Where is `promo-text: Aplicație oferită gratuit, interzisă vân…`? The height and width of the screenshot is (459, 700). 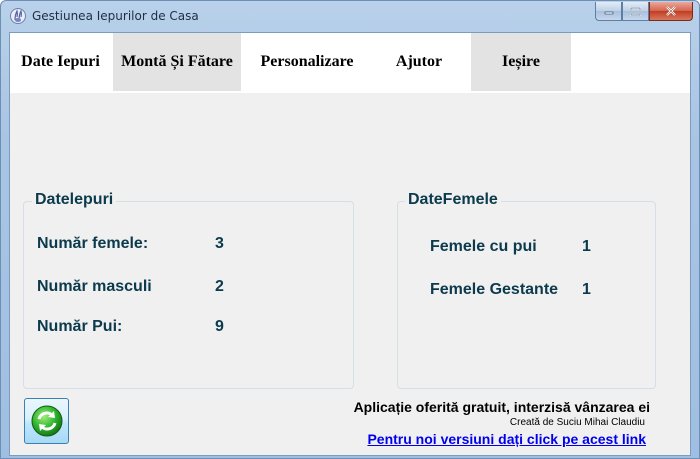 promo-text: Aplicație oferită gratuit, interzisă vân… is located at coordinates (501, 407).